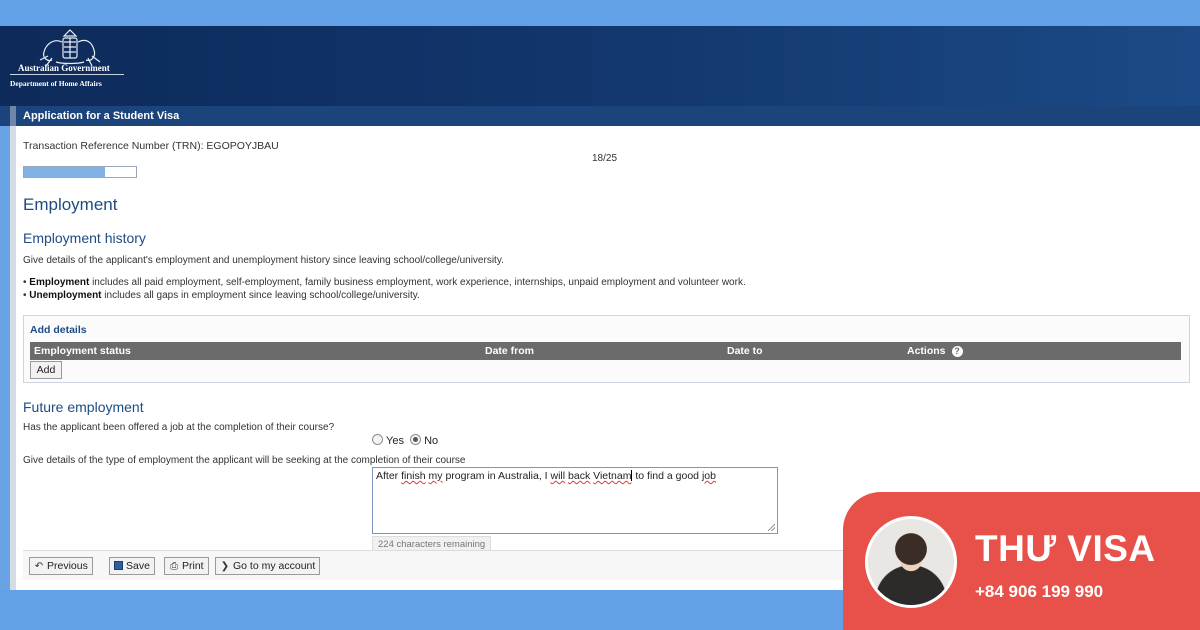  What do you see at coordinates (377, 439) in the screenshot?
I see `radio-yes` at bounding box center [377, 439].